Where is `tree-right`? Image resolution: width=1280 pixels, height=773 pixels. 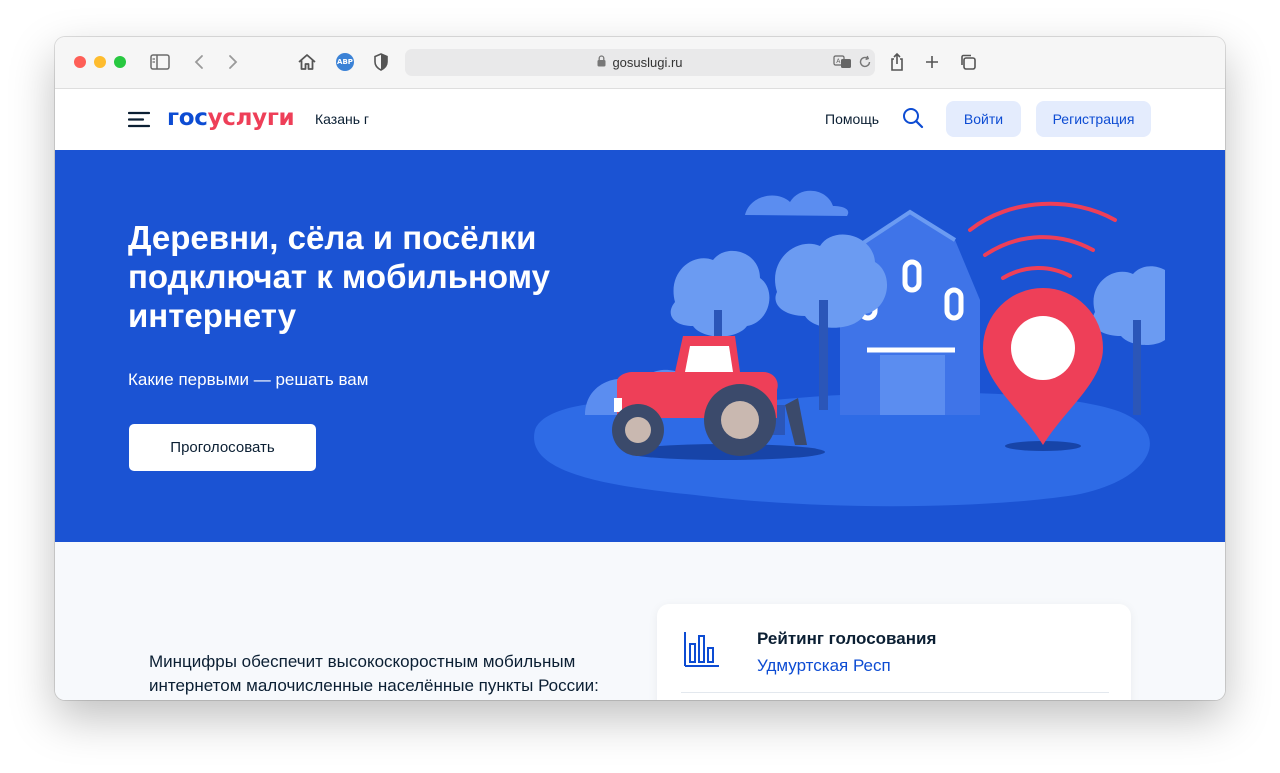 tree-right is located at coordinates (1128, 340).